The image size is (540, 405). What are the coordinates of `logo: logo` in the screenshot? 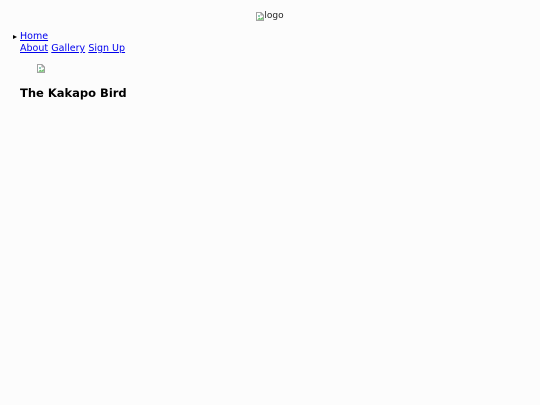 It's located at (270, 16).